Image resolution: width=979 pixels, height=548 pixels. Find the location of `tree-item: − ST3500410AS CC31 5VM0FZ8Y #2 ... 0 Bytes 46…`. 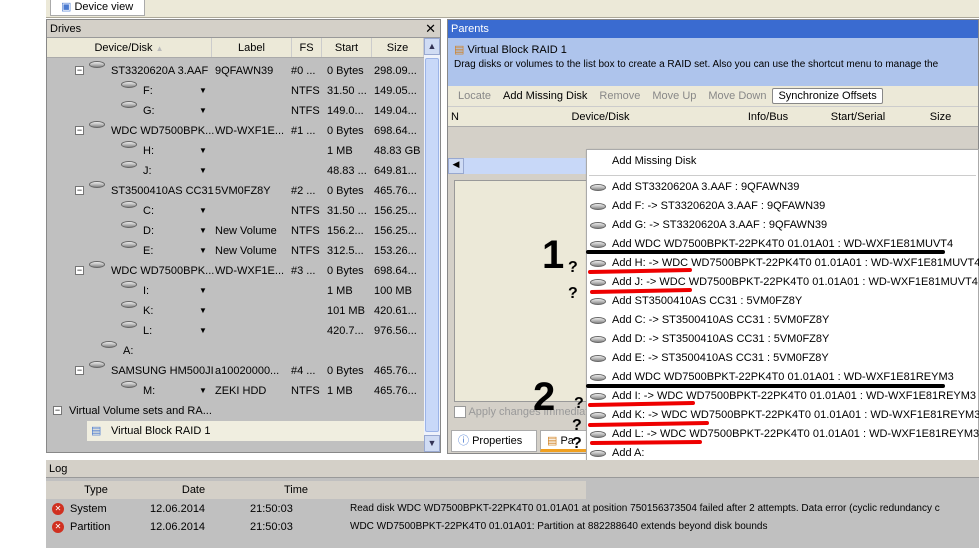

tree-item: − ST3500410AS CC31 5VM0FZ8Y #2 ... 0 Bytes 46… is located at coordinates (235, 191).